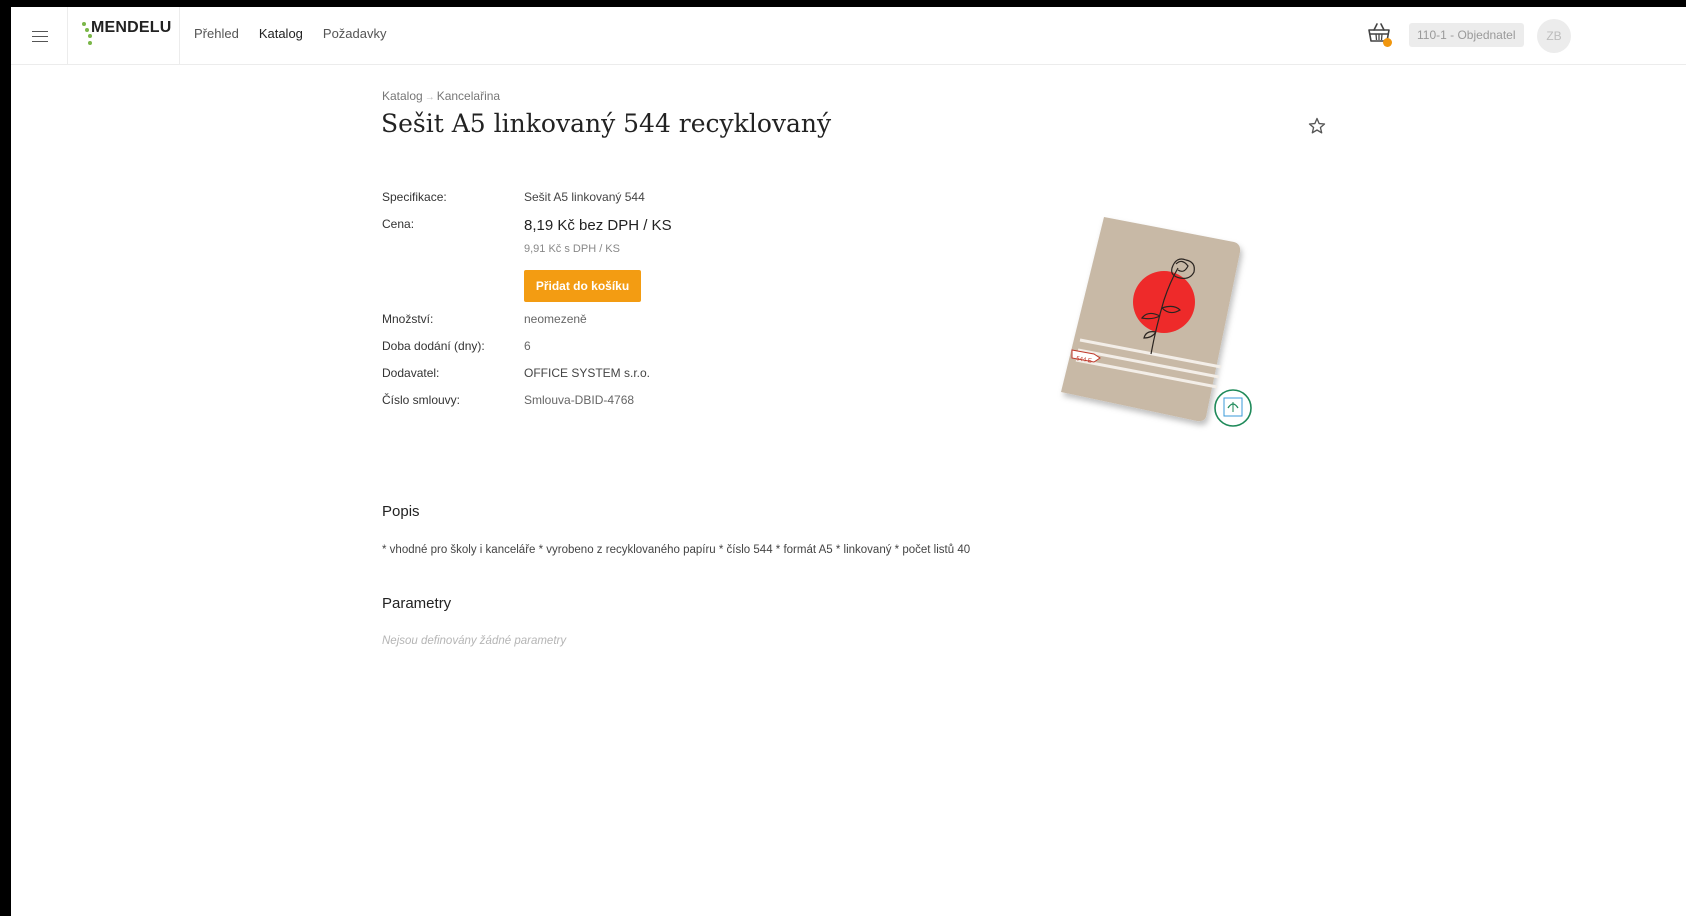 This screenshot has width=1686, height=916. I want to click on nav-item-prehled: Přehled, so click(216, 33).